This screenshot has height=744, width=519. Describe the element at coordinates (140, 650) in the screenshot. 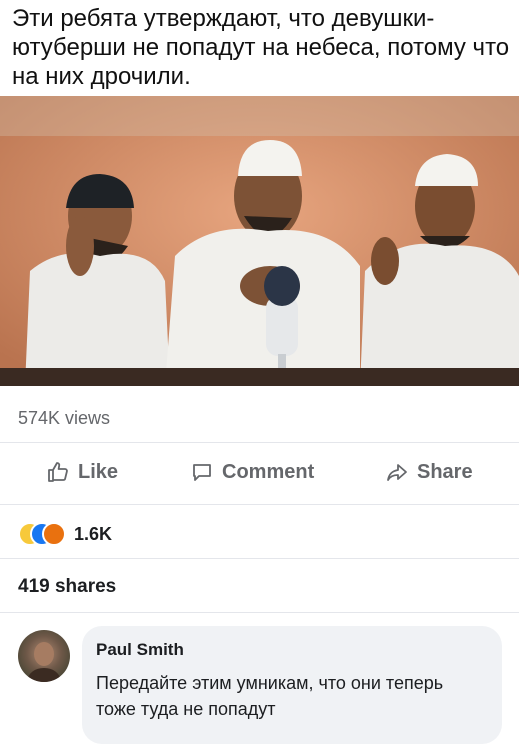

I see `comment-author: Paul Smith` at that location.